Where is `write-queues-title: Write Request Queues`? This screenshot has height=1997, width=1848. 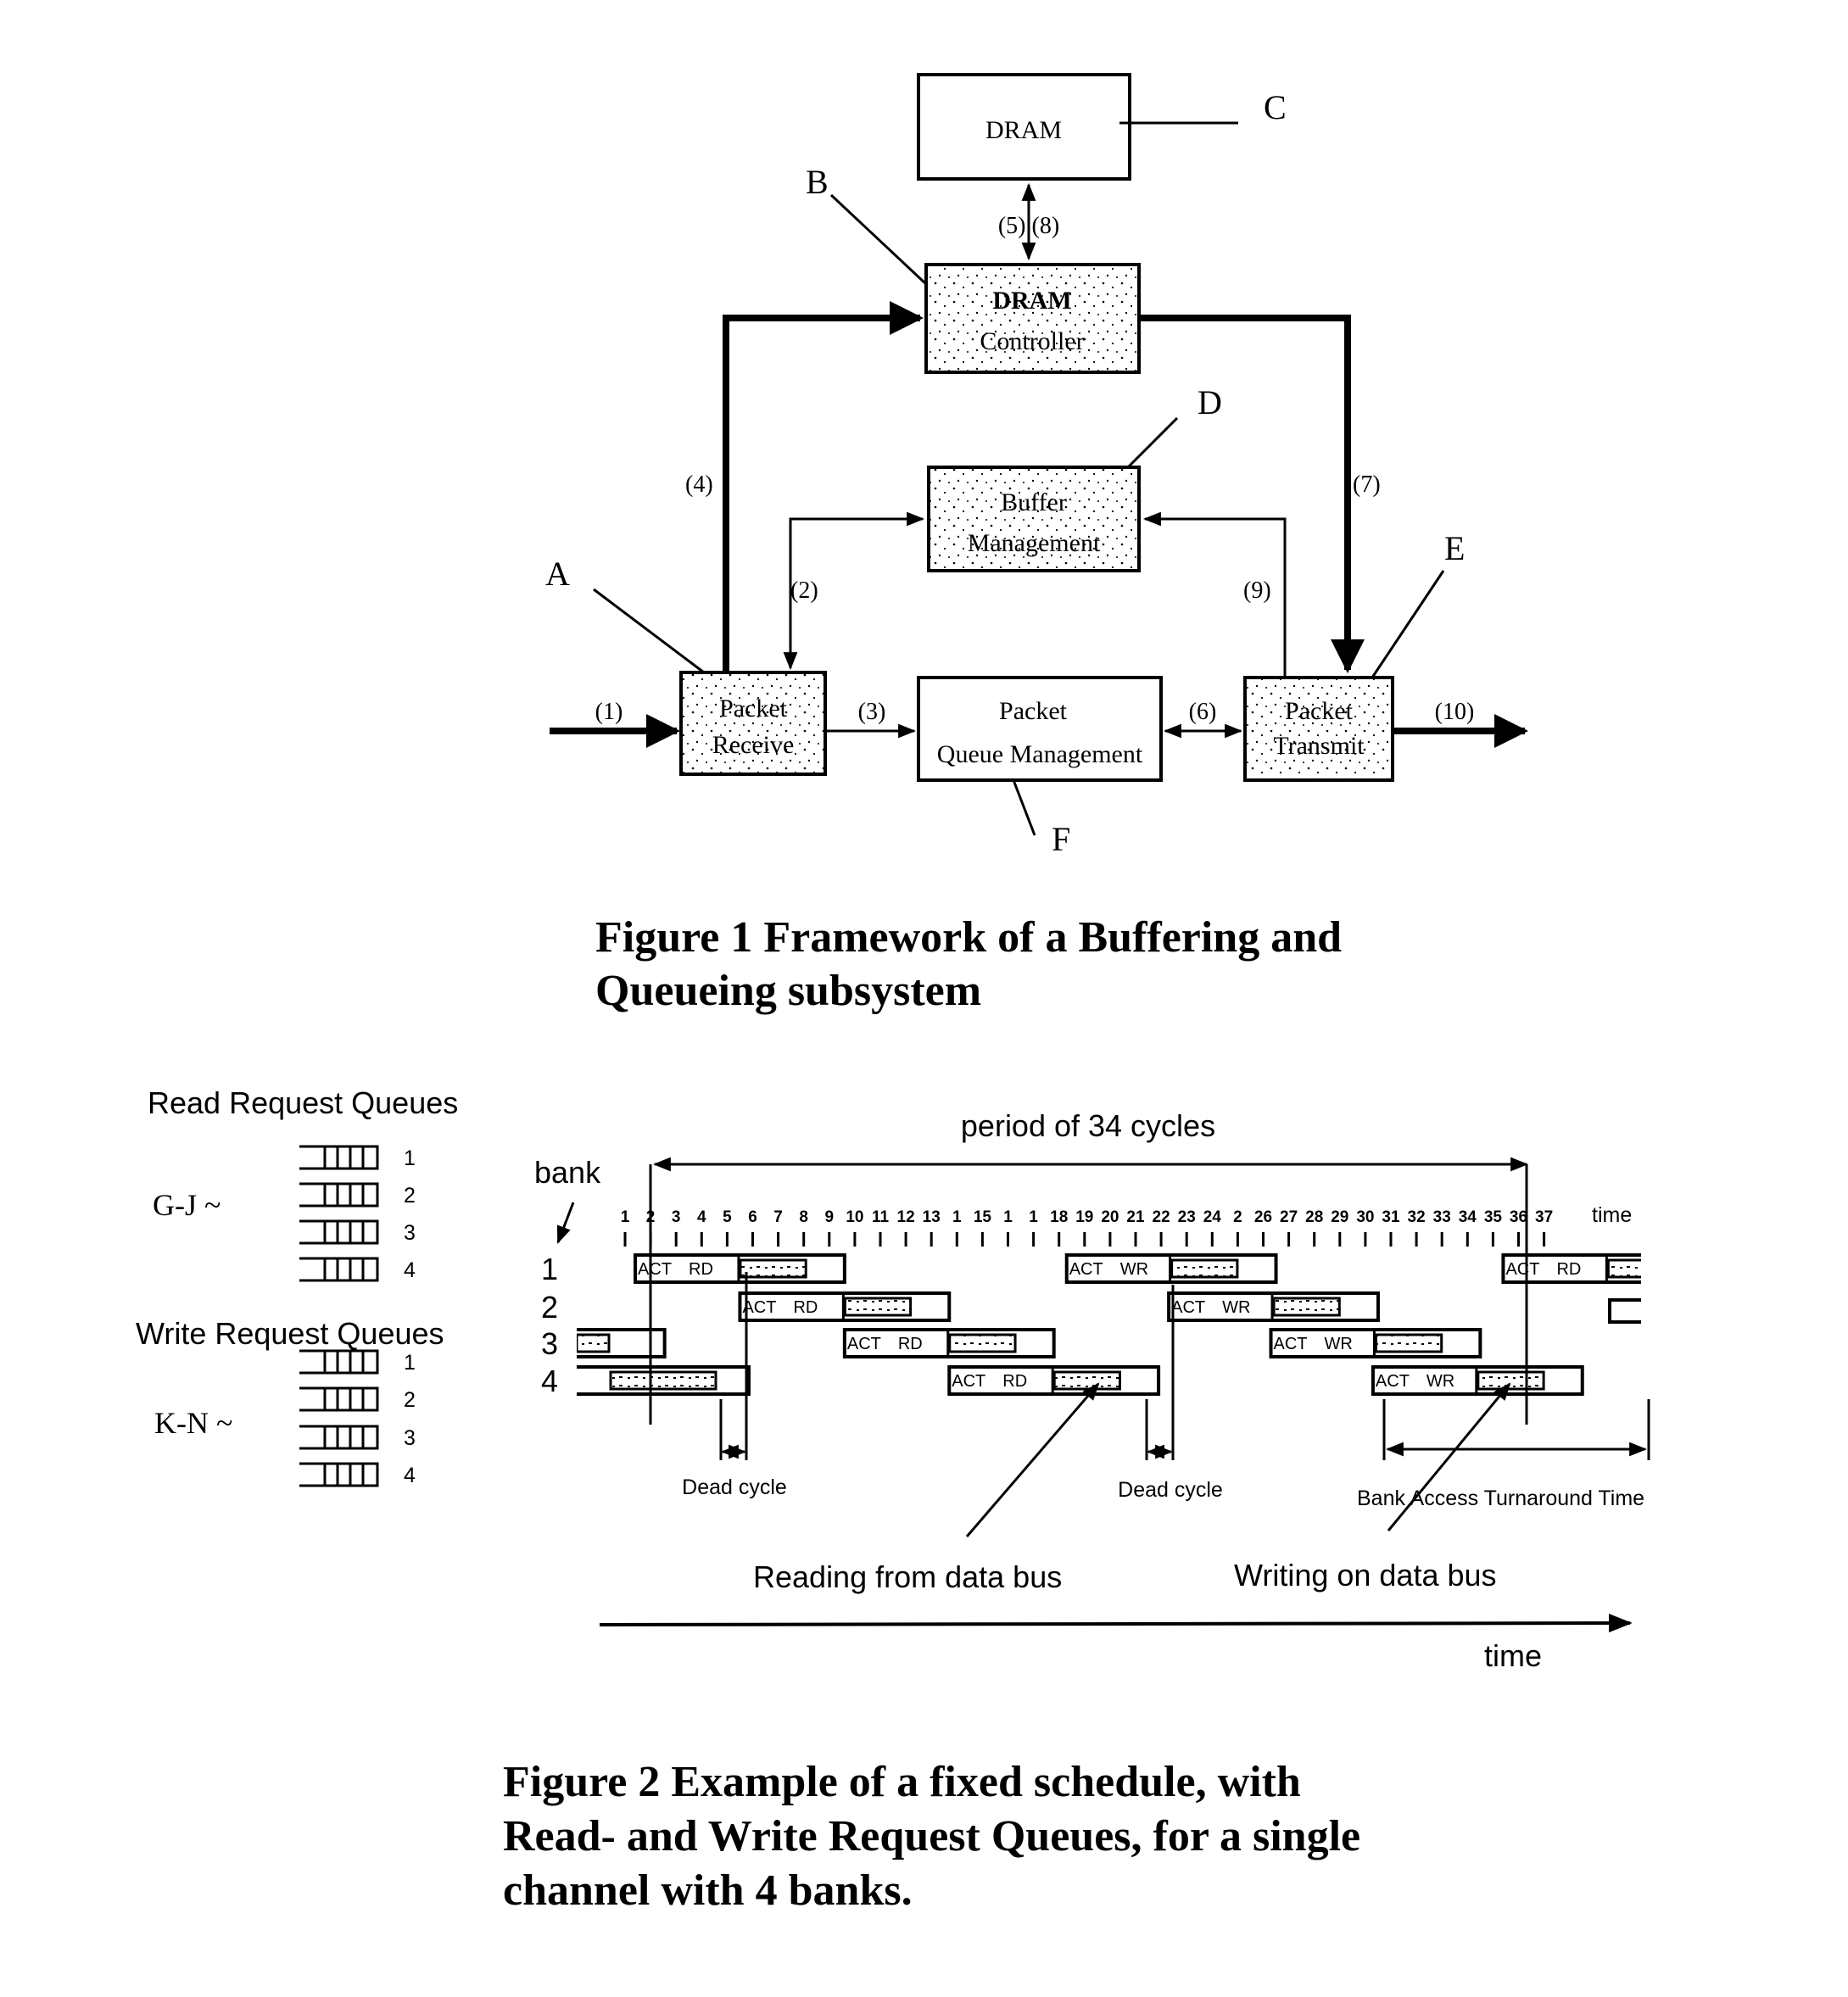
write-queues-title: Write Request Queues is located at coordinates (290, 1333).